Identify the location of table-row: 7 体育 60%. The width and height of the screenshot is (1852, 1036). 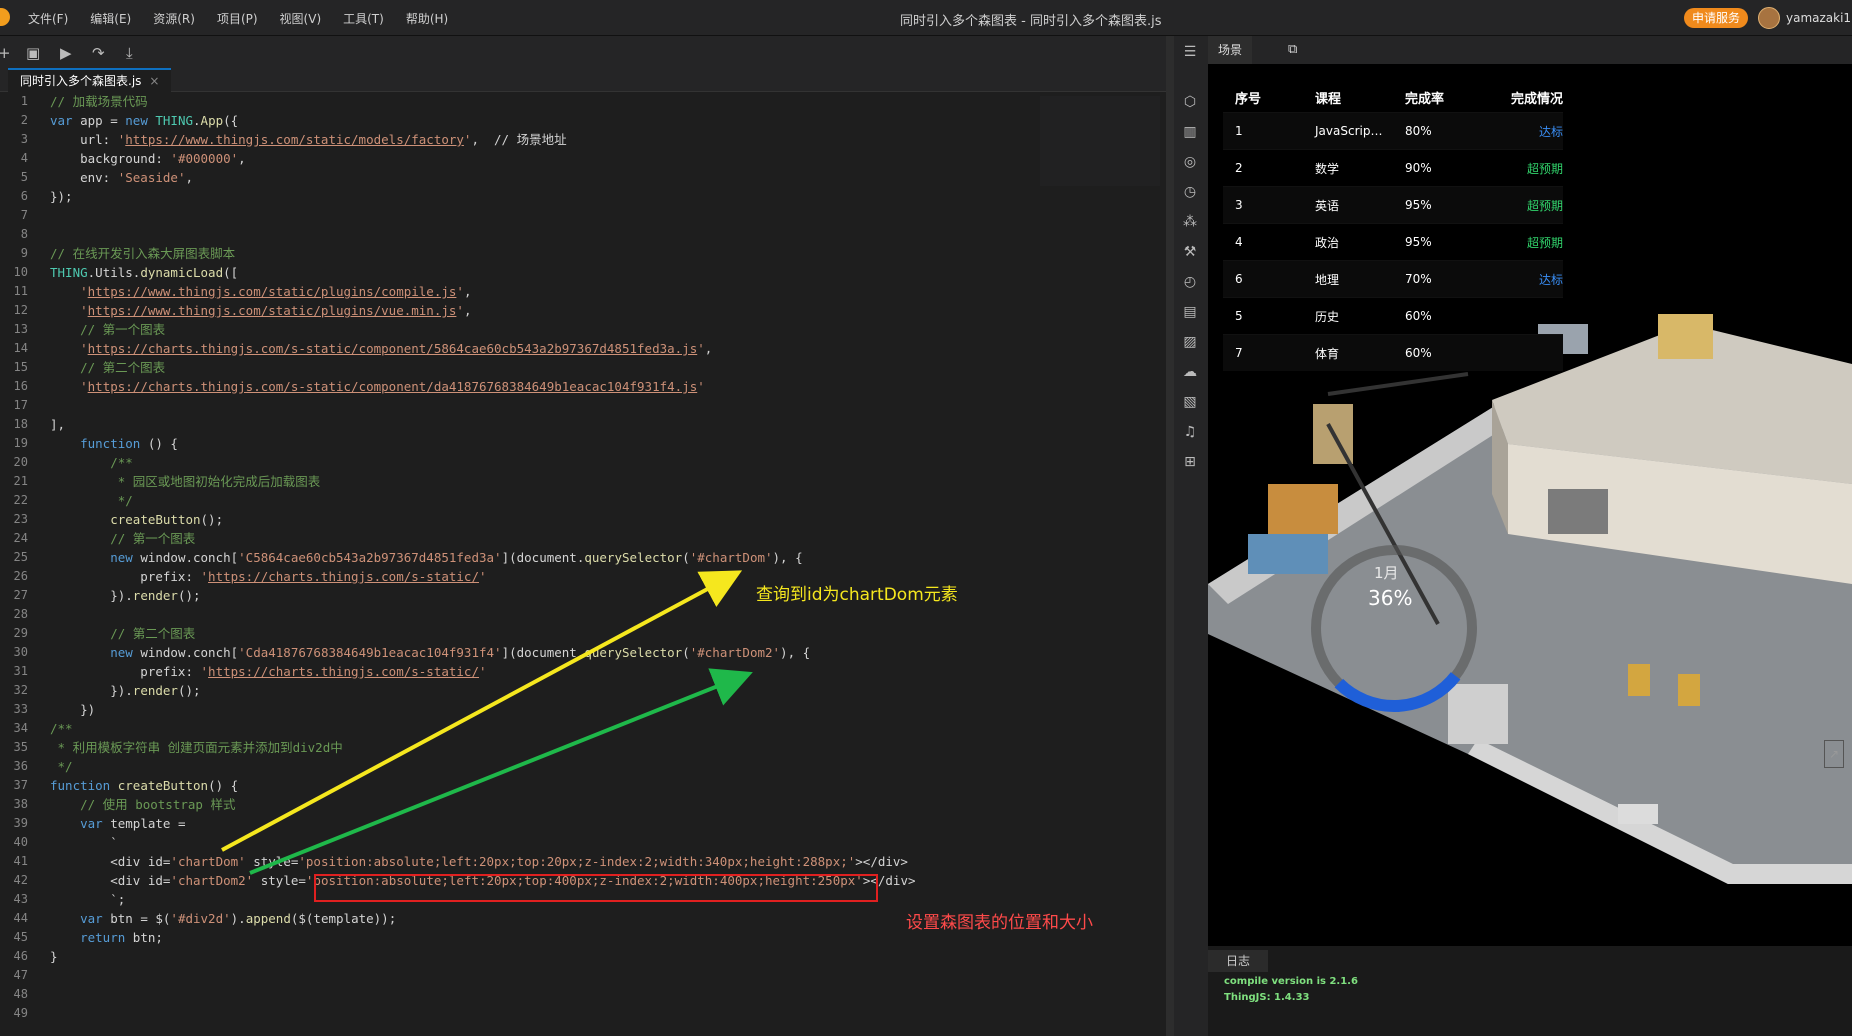
(1393, 352).